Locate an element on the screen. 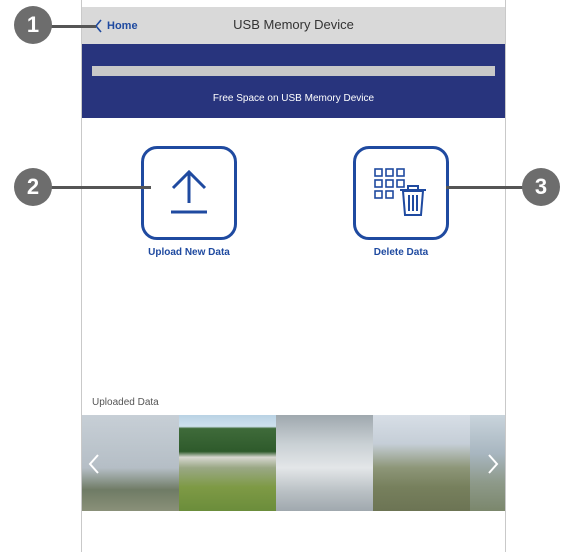 The width and height of the screenshot is (572, 552). callout-1-line is located at coordinates (72, 26).